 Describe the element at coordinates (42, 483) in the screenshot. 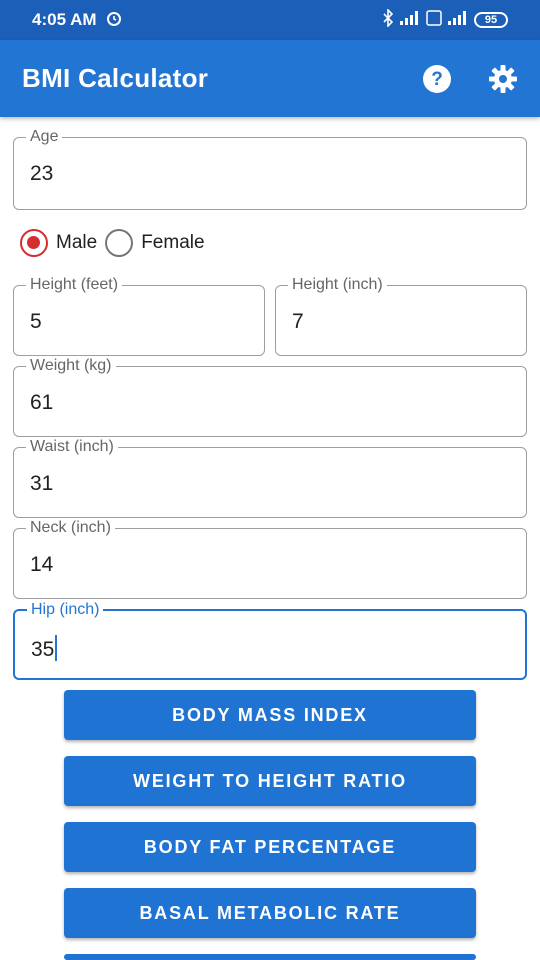

I see `waist-value: 31` at that location.